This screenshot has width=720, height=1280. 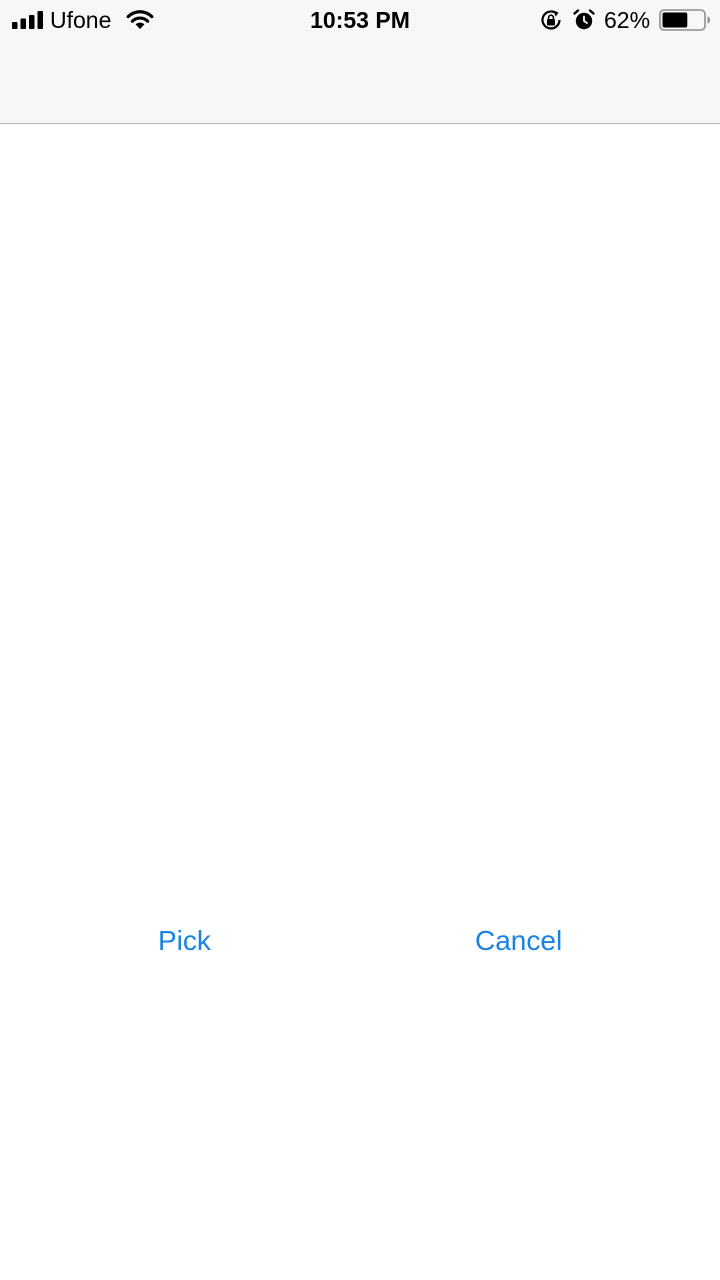 I want to click on cancel-button: Cancel, so click(x=518, y=941).